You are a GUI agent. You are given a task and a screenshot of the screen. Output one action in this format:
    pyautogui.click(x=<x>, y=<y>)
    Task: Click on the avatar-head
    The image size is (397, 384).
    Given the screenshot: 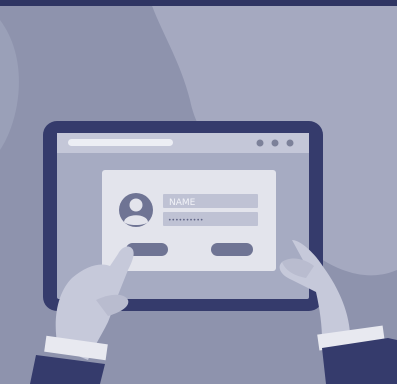 What is the action you would take?
    pyautogui.click(x=136, y=205)
    